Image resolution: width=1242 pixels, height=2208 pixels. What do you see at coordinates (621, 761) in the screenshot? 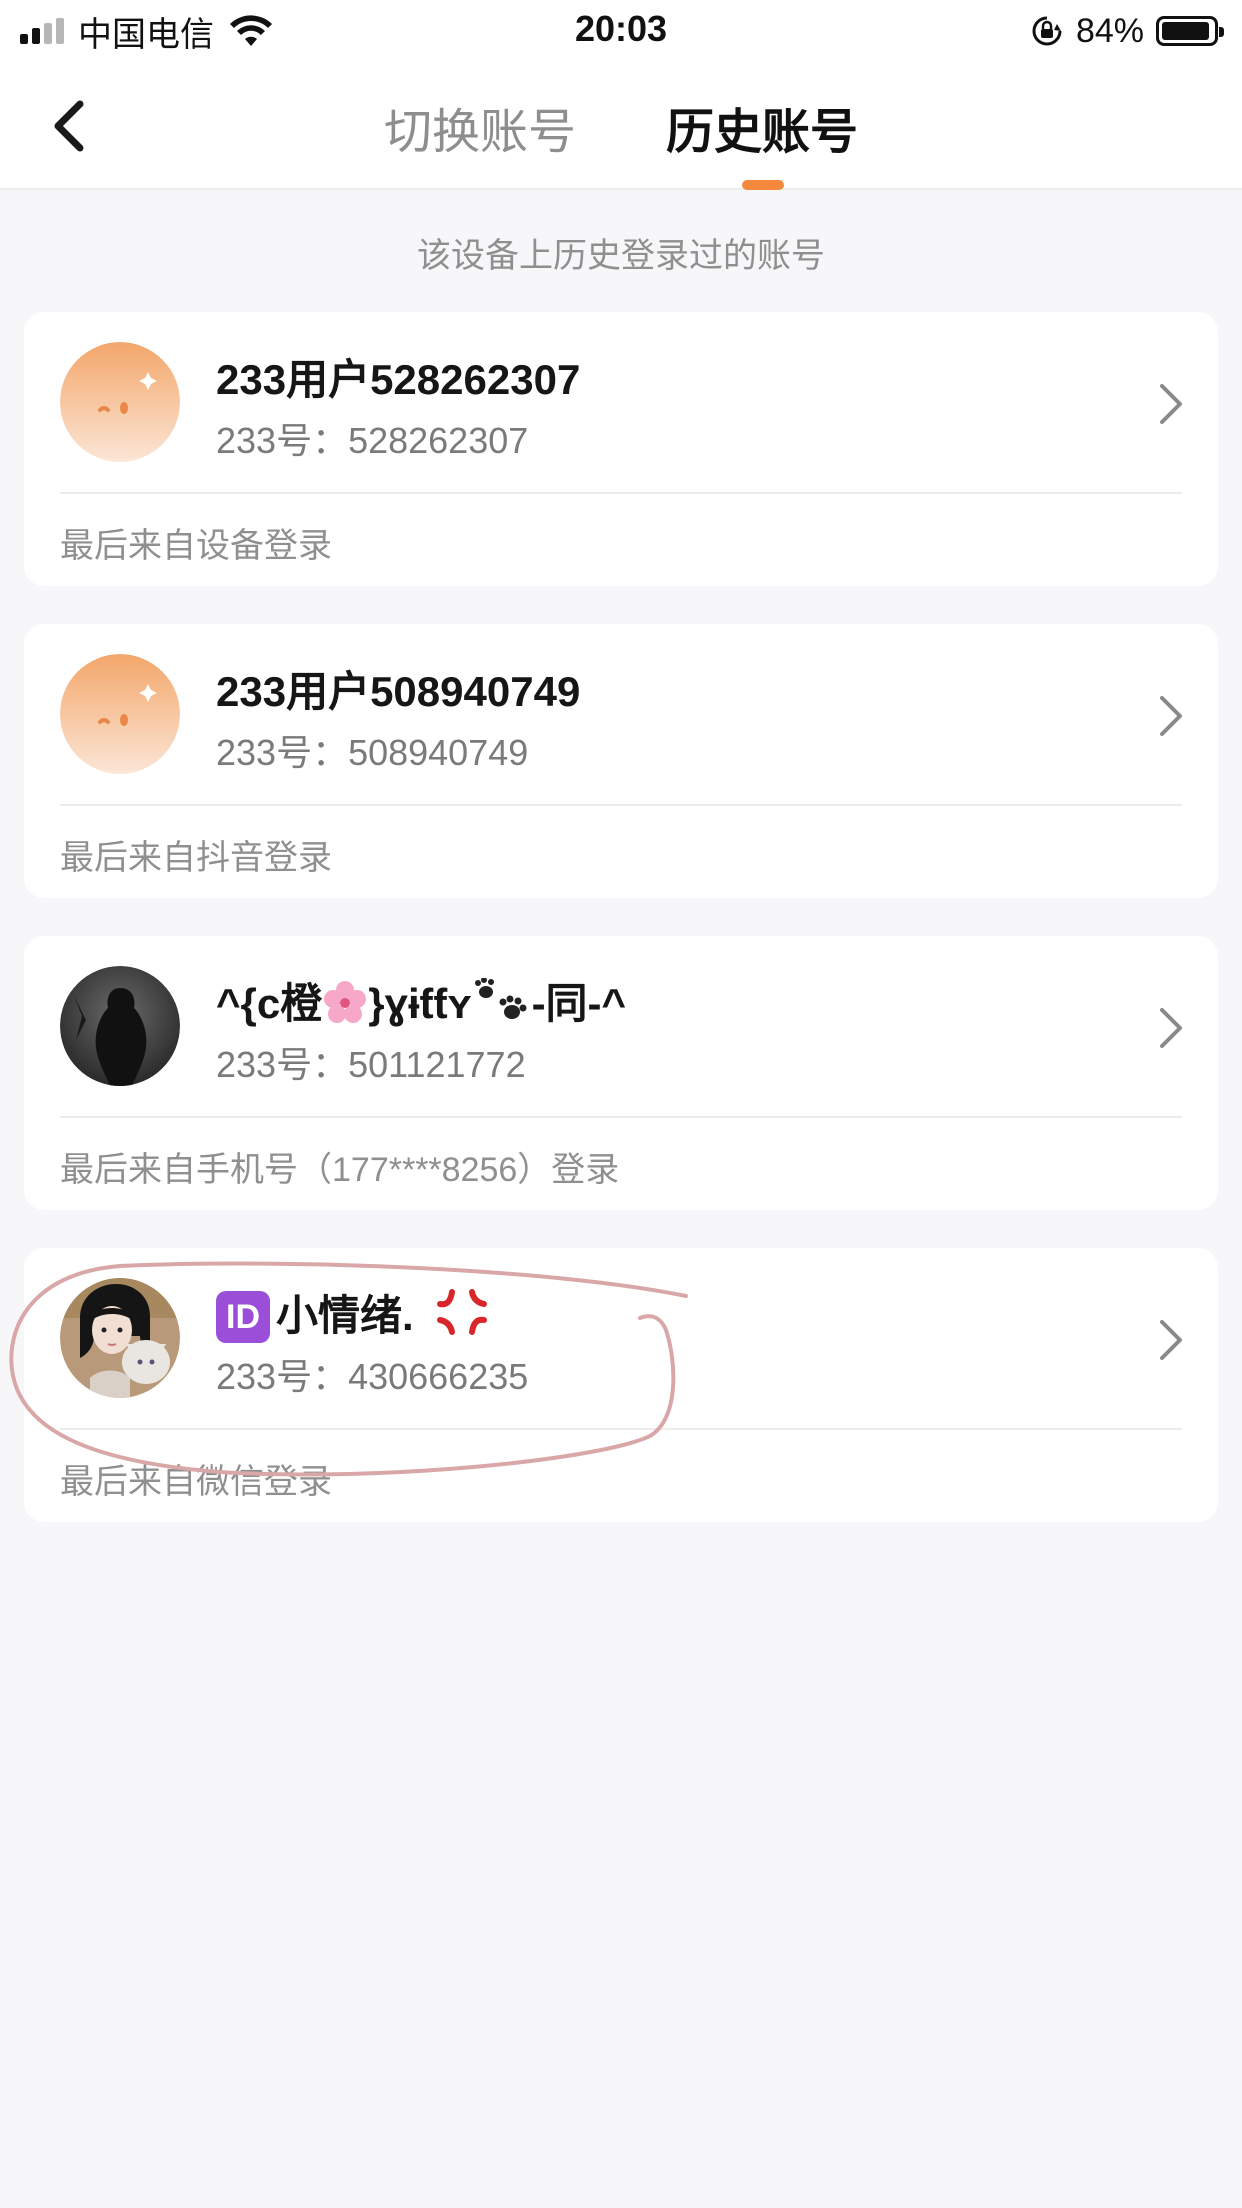
I see `account-card: 233用户508940749 233号：508940749 最后来自抖音登录` at bounding box center [621, 761].